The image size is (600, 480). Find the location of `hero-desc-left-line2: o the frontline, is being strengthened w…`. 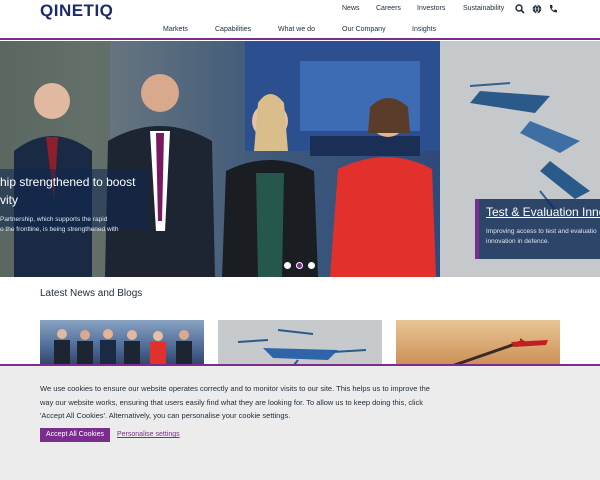

hero-desc-left-line2: o the frontline, is being strengthened w… is located at coordinates (59, 229).